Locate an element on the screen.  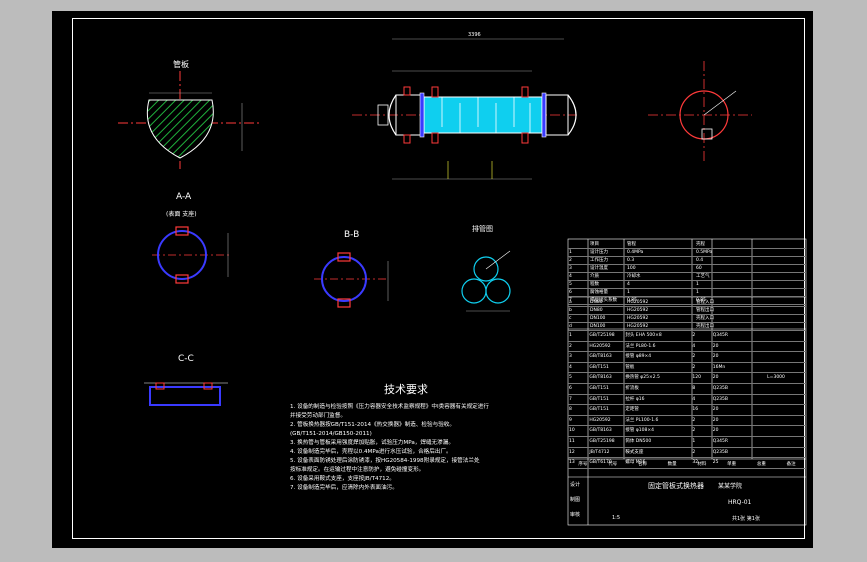
table-row: 12 JB/T4712 鞍式支座 2 Q235B is located at coordinates (687, 453).